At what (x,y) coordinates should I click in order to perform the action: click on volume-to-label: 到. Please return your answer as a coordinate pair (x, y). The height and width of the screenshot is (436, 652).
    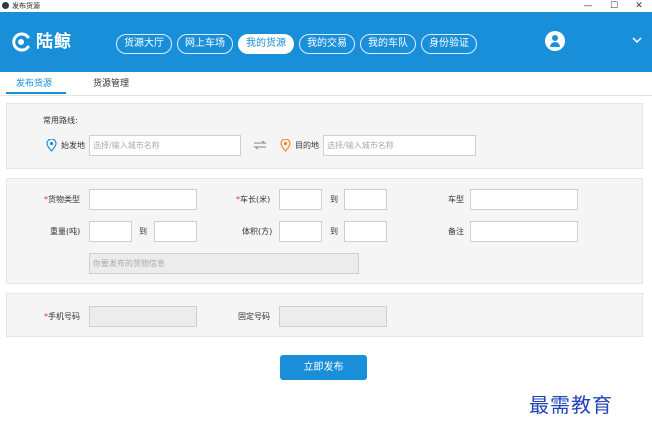
    Looking at the image, I should click on (334, 231).